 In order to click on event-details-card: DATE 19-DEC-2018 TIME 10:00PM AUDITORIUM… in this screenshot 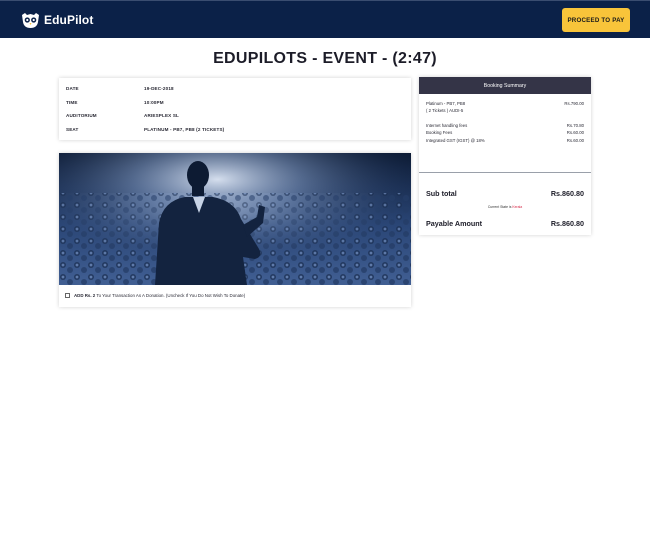, I will do `click(235, 109)`.